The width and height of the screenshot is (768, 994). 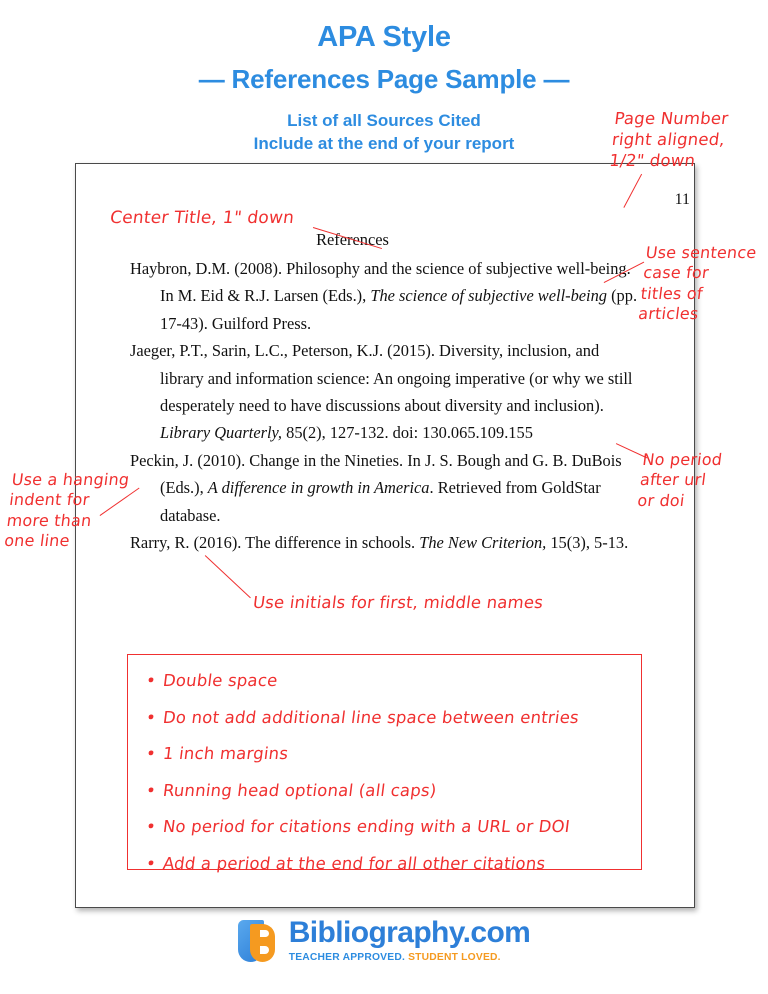 I want to click on annotation-initials: Use initials for first, middle names, so click(x=398, y=602).